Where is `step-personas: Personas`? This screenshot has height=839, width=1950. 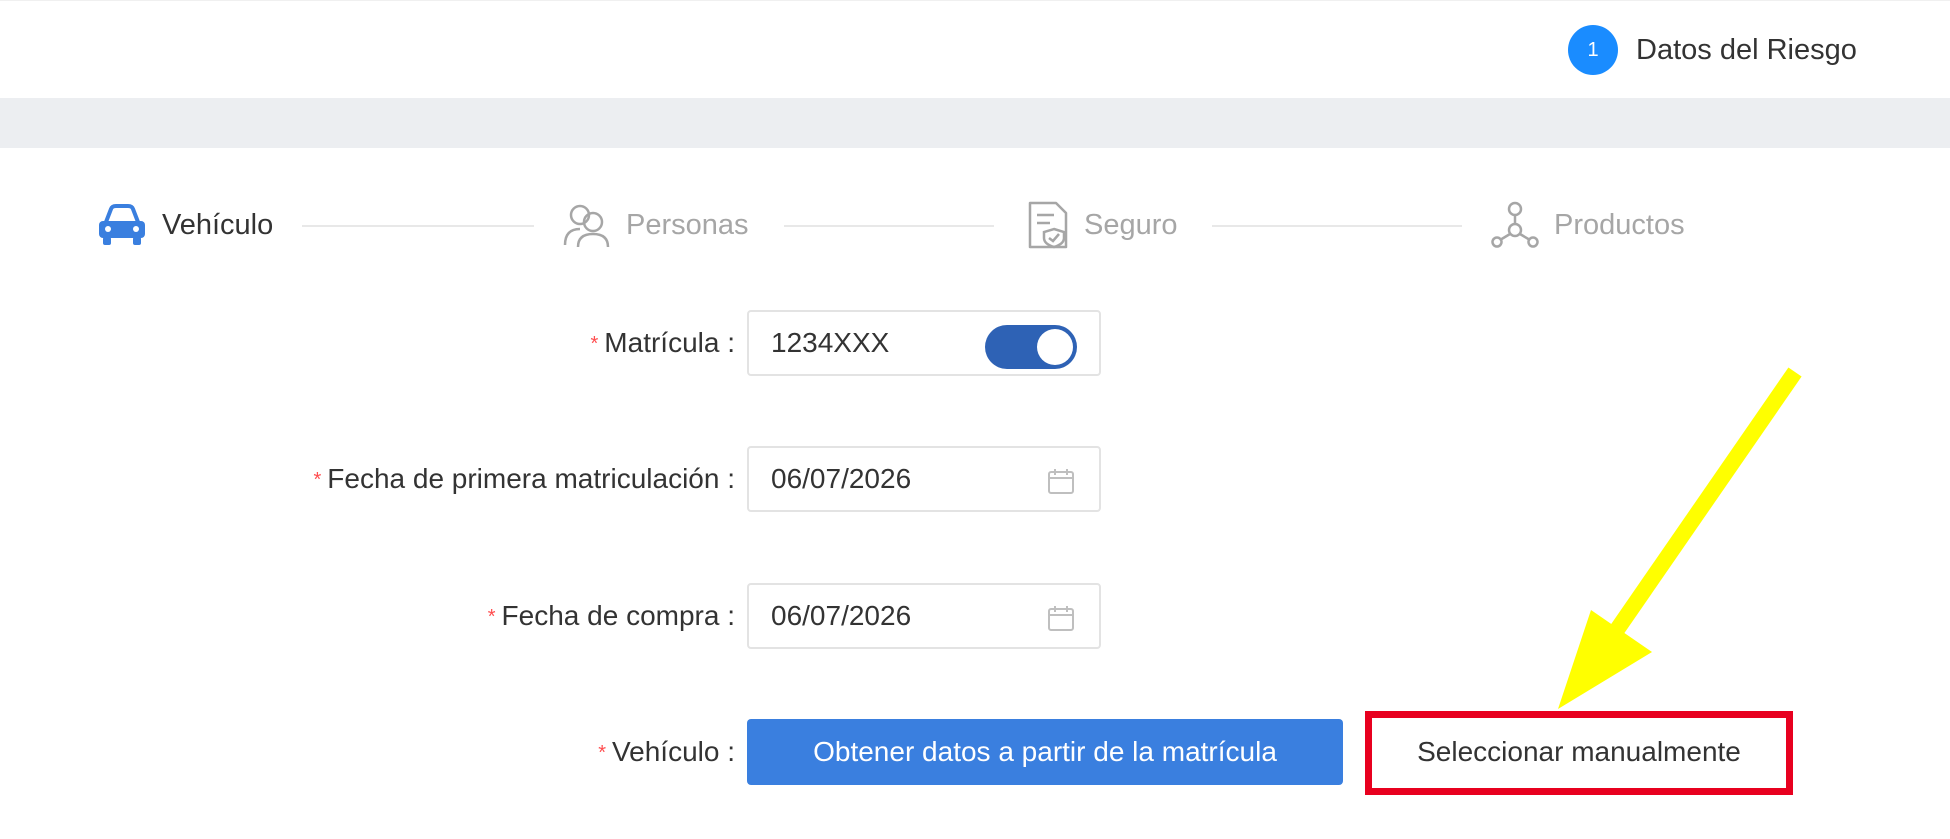
step-personas: Personas is located at coordinates (655, 225).